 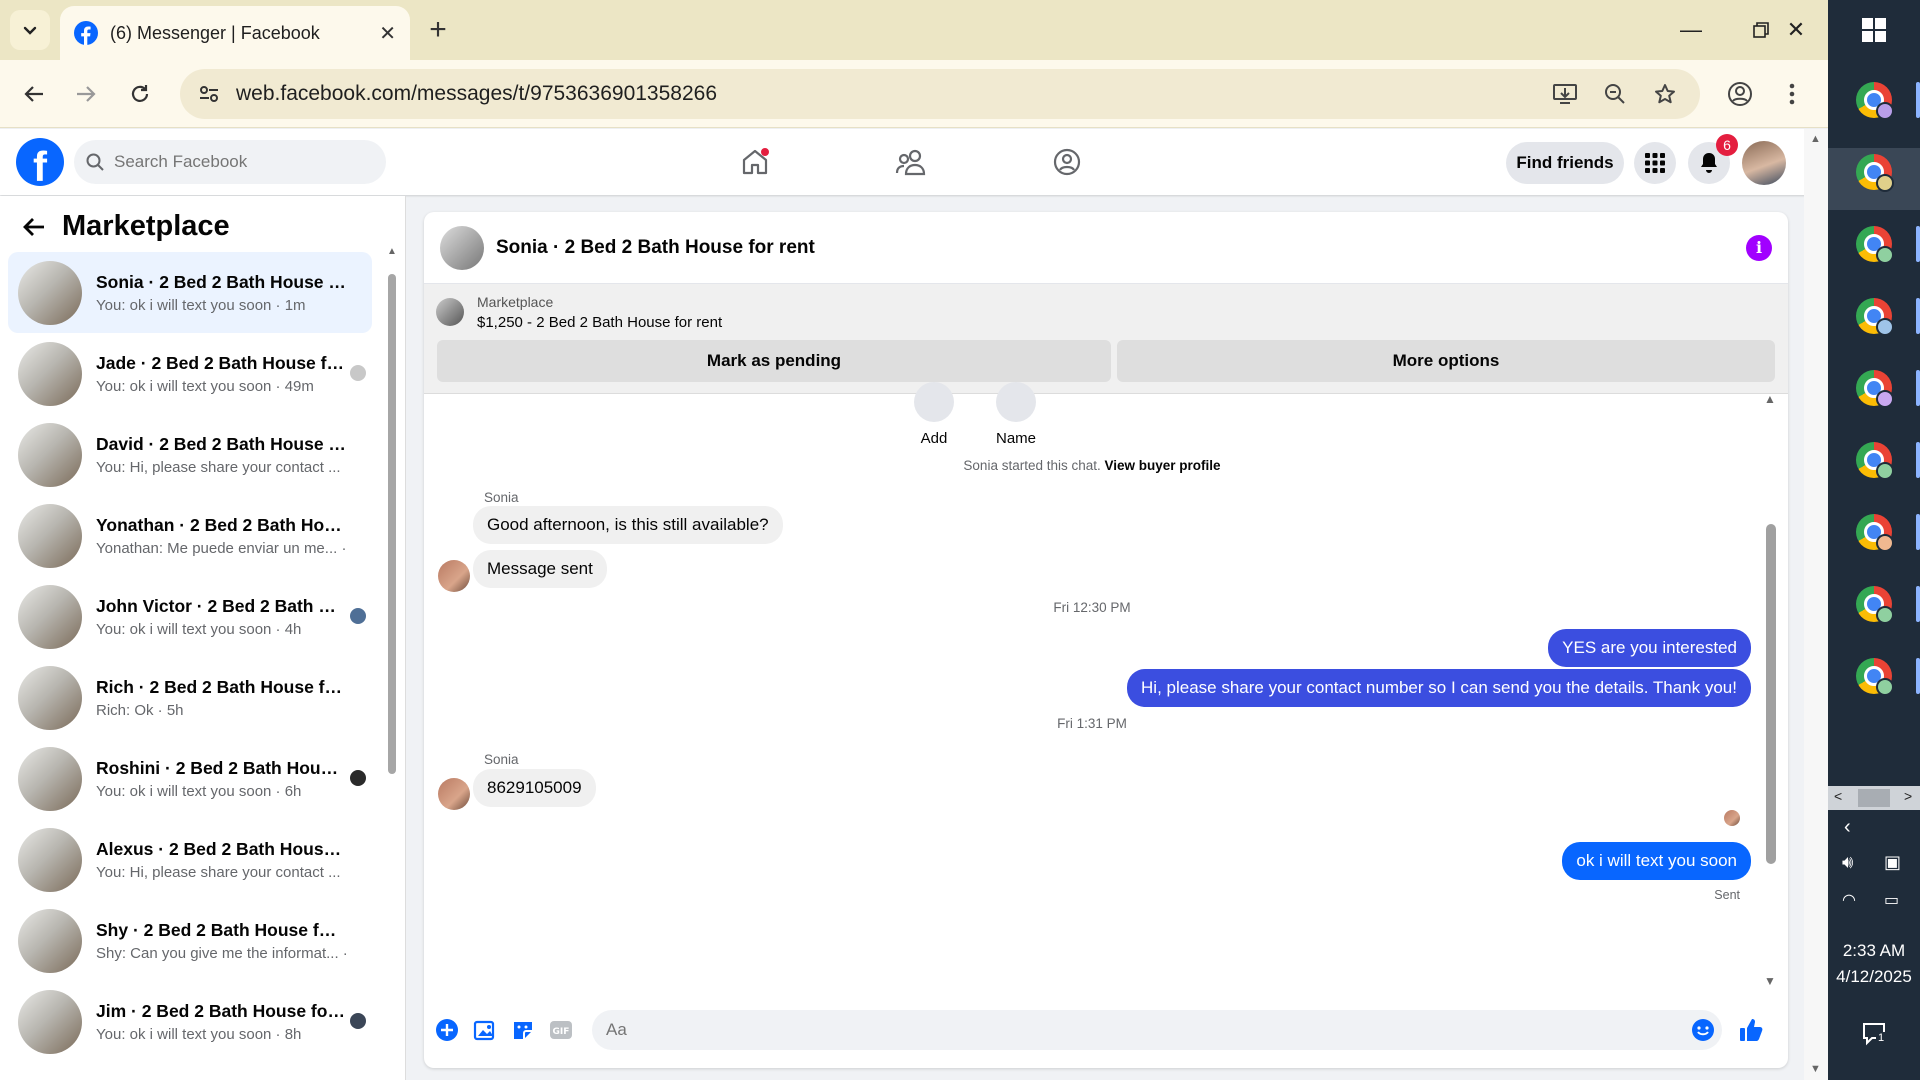 I want to click on taskbar-clock: 2:33 AM 4/12/2025, so click(x=1874, y=964).